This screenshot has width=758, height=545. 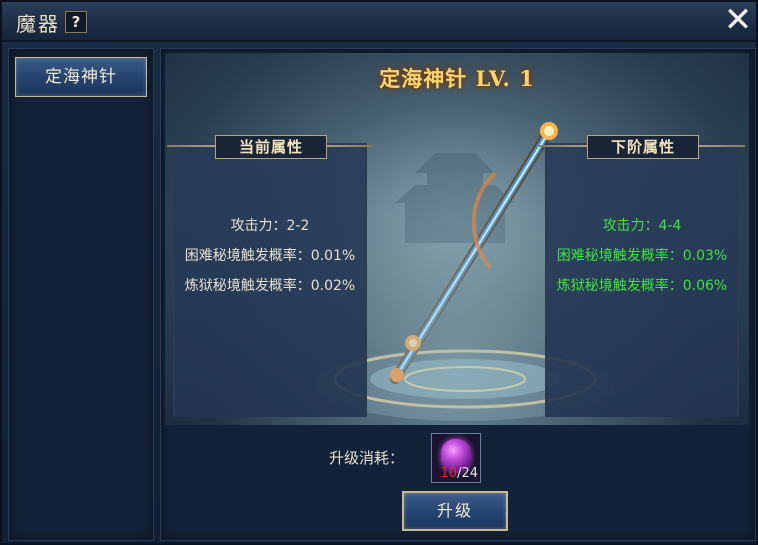 I want to click on next-attributes-title: 下阶属性, so click(x=643, y=147).